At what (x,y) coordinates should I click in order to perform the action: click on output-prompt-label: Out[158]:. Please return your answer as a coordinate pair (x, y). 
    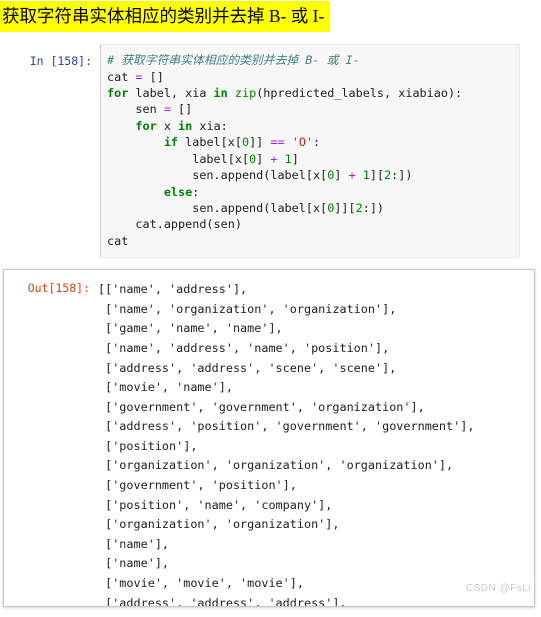
    Looking at the image, I should click on (58, 288).